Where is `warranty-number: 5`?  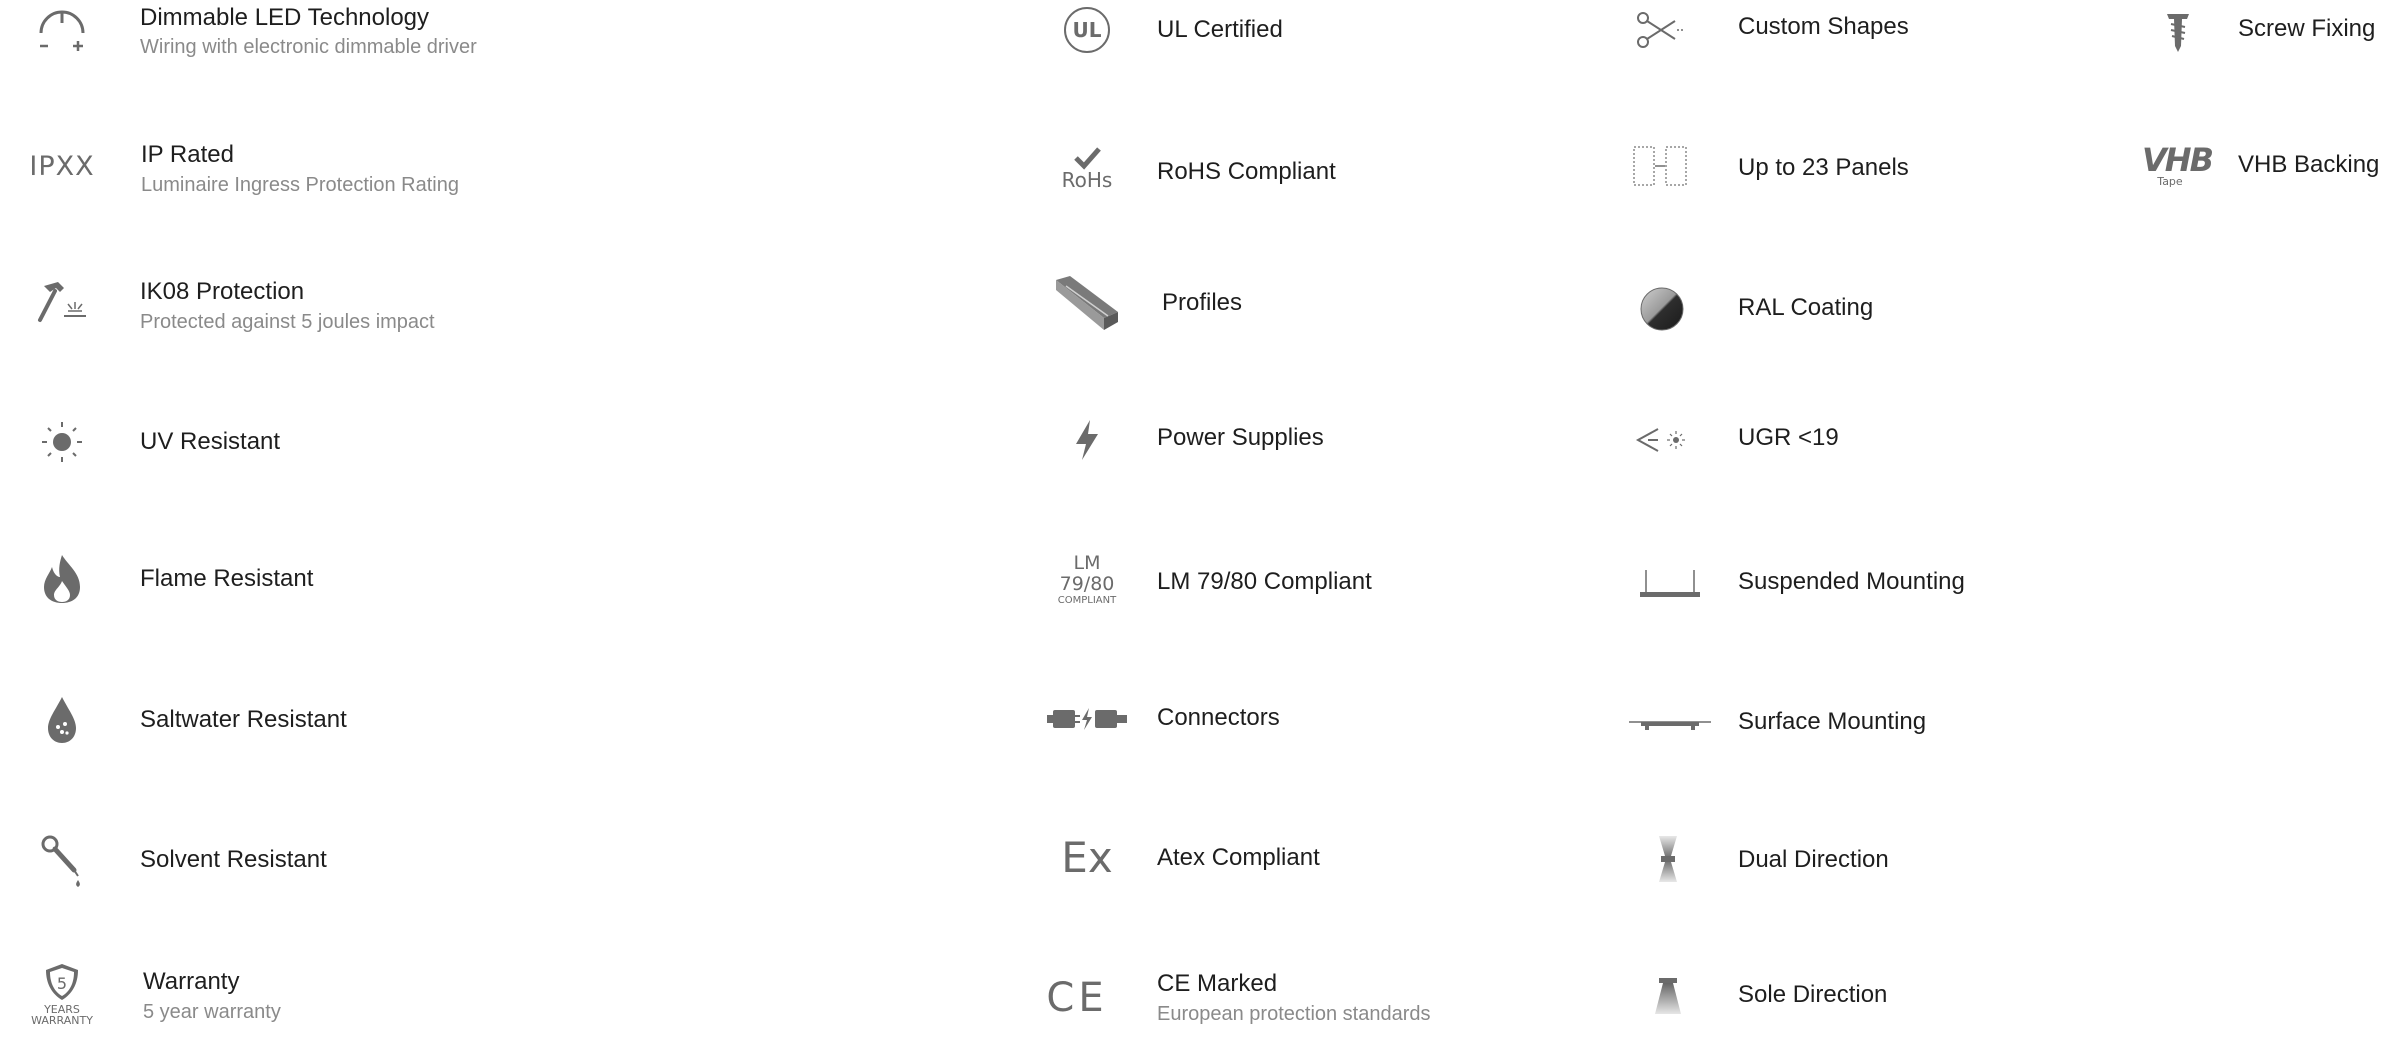
warranty-number: 5 is located at coordinates (62, 983).